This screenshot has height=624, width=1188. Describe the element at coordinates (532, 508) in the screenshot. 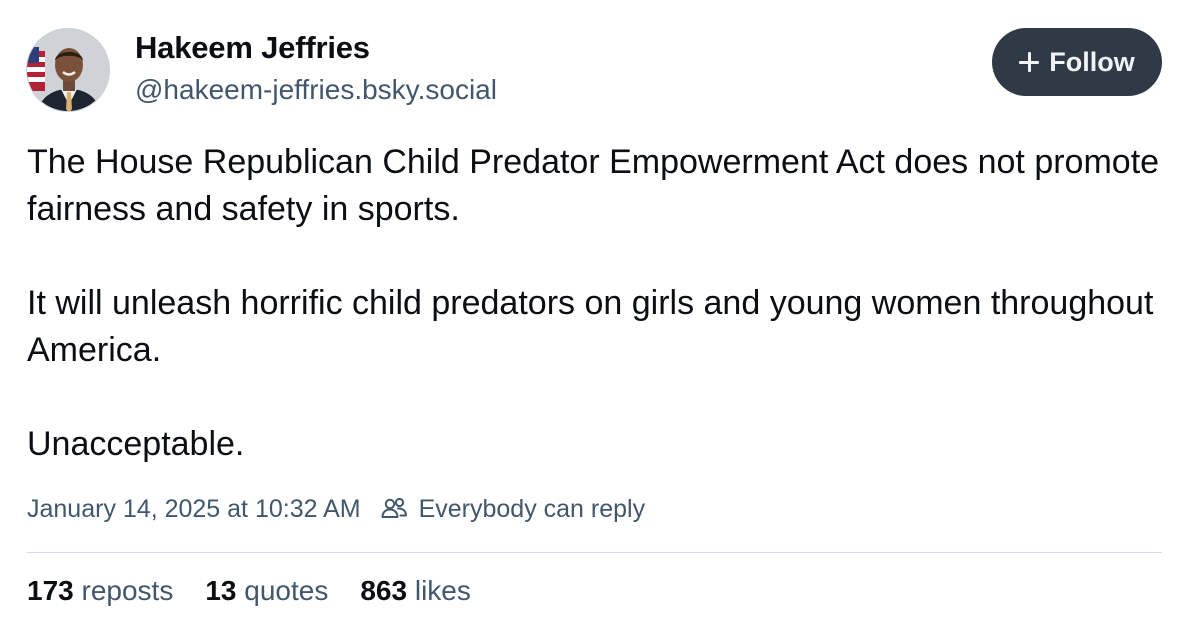

I see `reply-setting: Everybody can reply` at that location.